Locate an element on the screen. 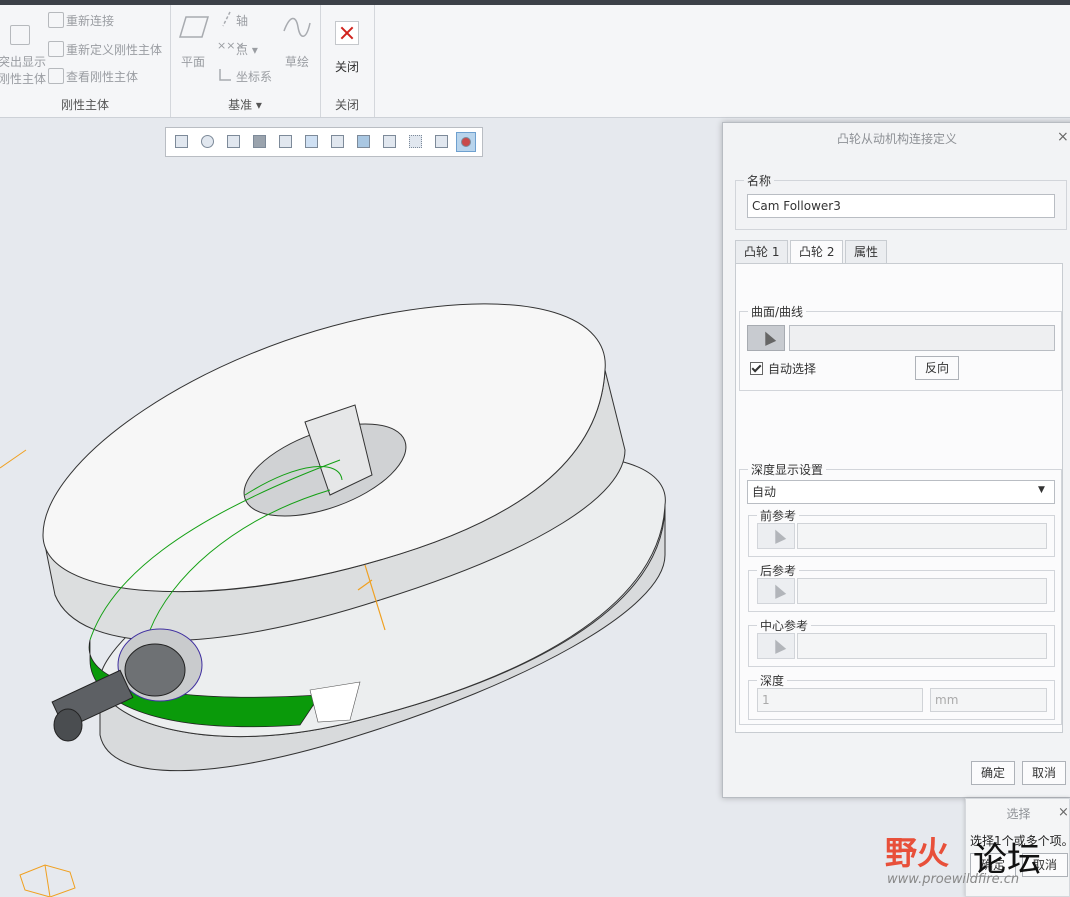 This screenshot has height=897, width=1070. default-csys-icon is located at coordinates (47, 880).